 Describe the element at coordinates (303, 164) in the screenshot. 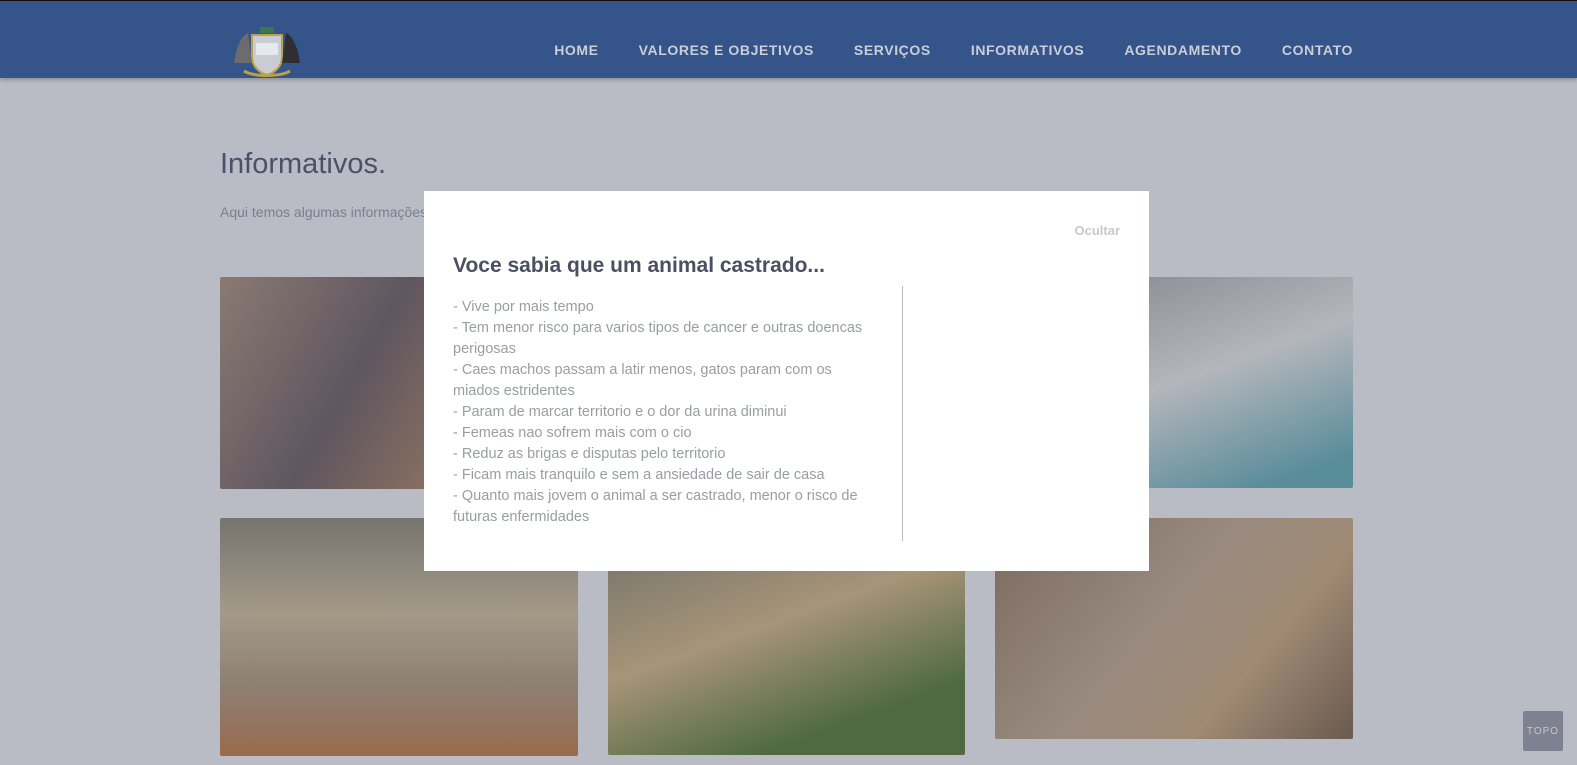

I see `page-title: Informativos.` at that location.